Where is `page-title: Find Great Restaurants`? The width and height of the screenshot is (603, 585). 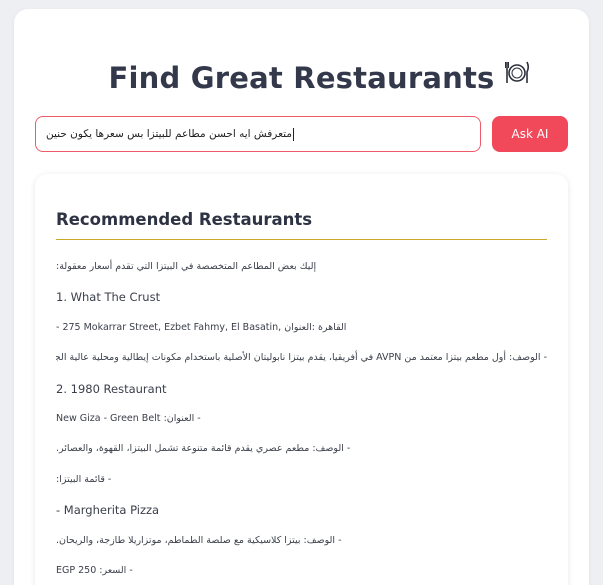
page-title: Find Great Restaurants is located at coordinates (301, 78).